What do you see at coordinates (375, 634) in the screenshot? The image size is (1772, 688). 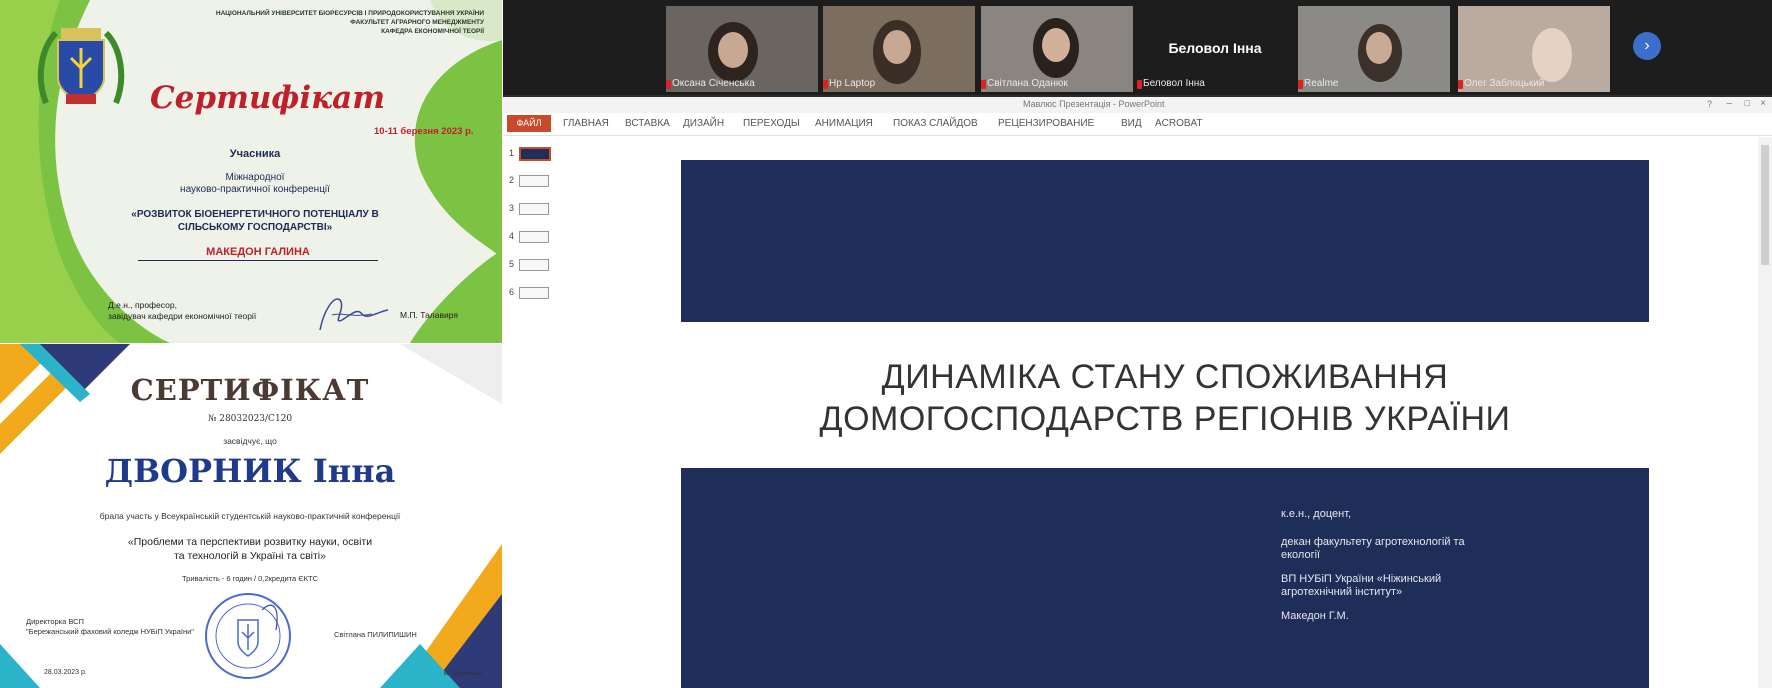 I see `cert2-signer-name: Світлана ПИЛИПИШИН` at bounding box center [375, 634].